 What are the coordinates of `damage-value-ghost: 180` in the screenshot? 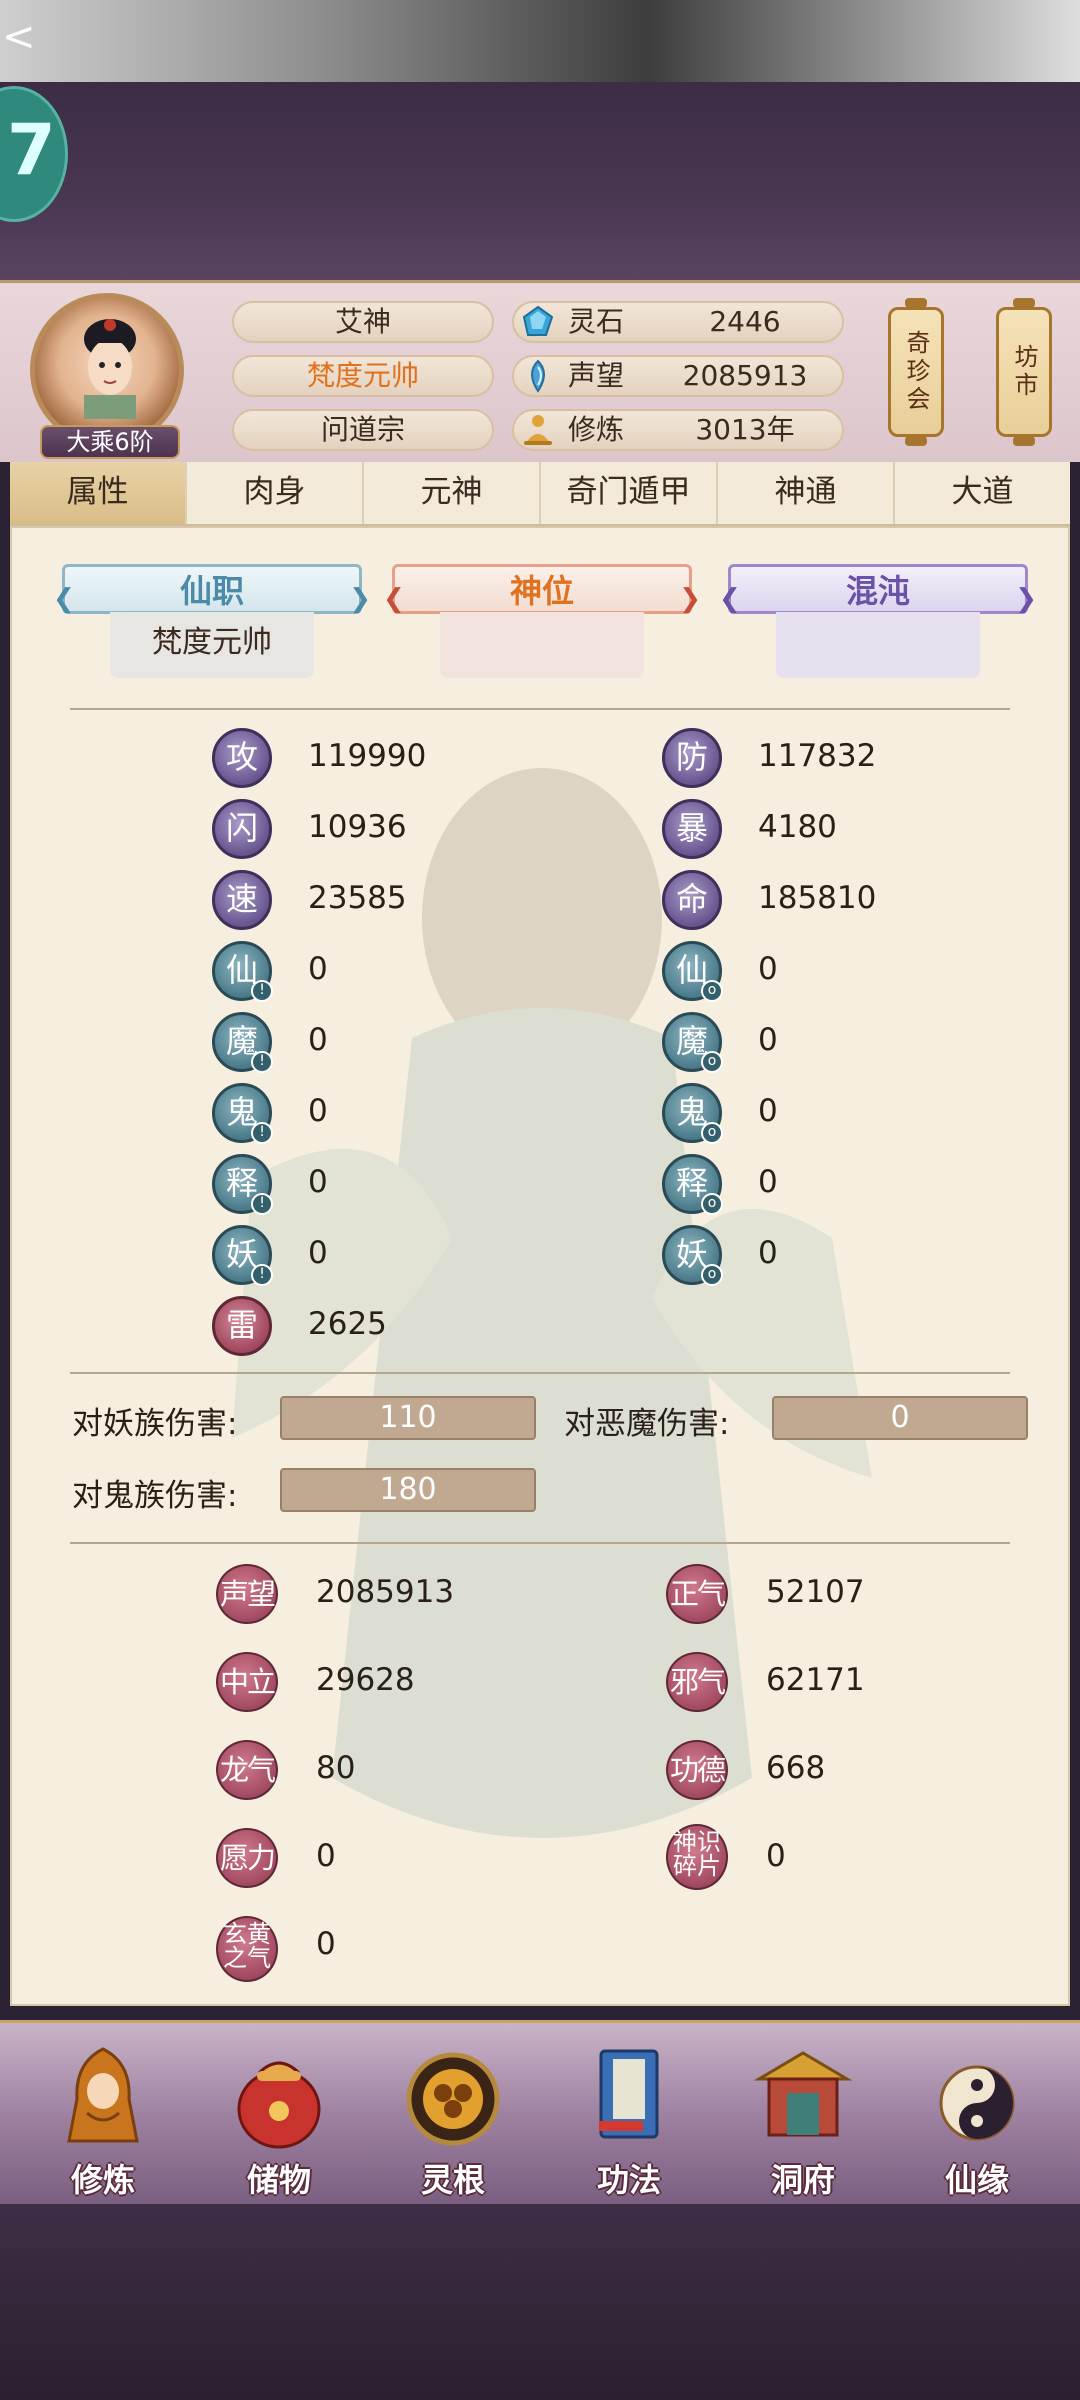 It's located at (408, 1490).